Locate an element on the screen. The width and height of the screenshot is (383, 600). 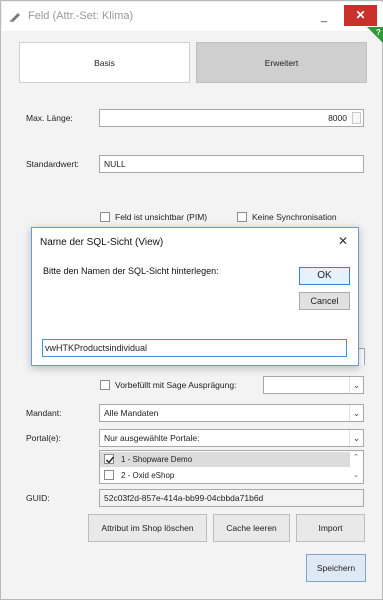
prefill-label: Vorbefüllt mit Sage Ausprägung: is located at coordinates (176, 385).